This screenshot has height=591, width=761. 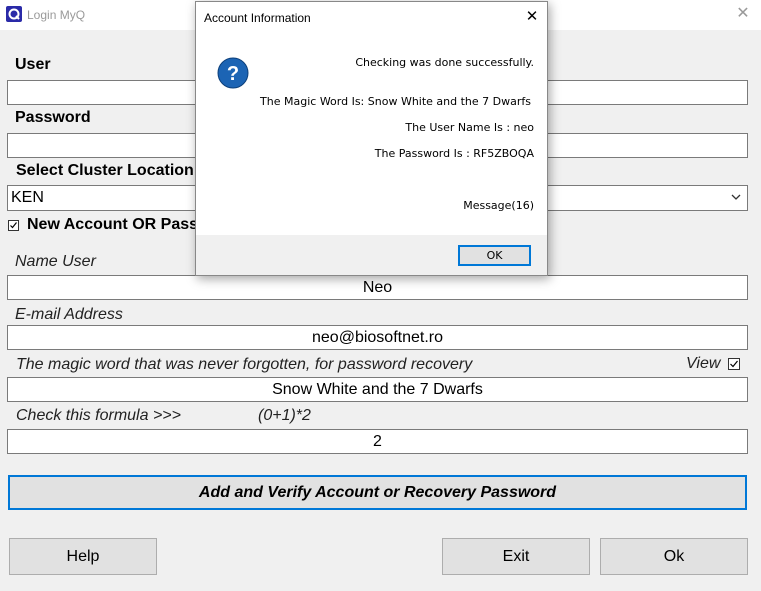 I want to click on dialog-line-status: Checking was done successfully., so click(x=444, y=62).